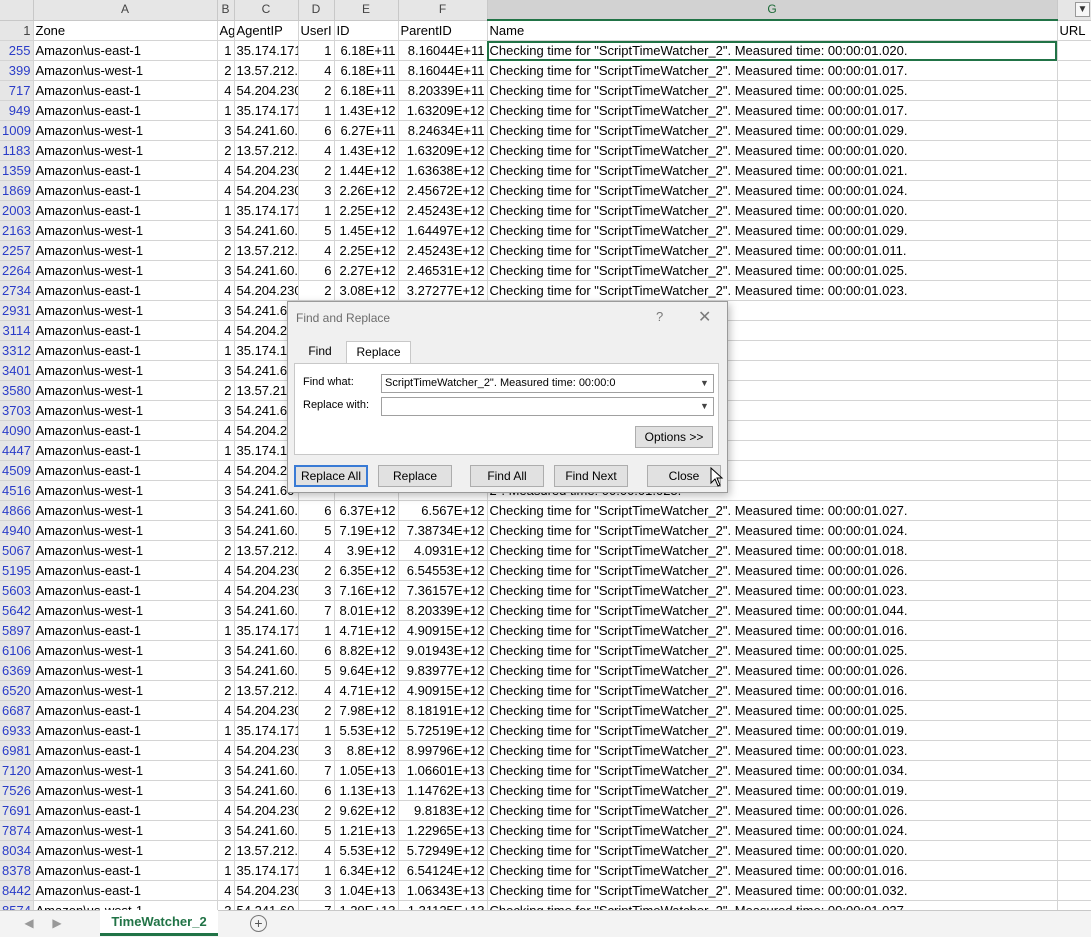 This screenshot has height=937, width=1091. What do you see at coordinates (443, 670) in the screenshot?
I see `cell-parent: 9.83977E+12` at bounding box center [443, 670].